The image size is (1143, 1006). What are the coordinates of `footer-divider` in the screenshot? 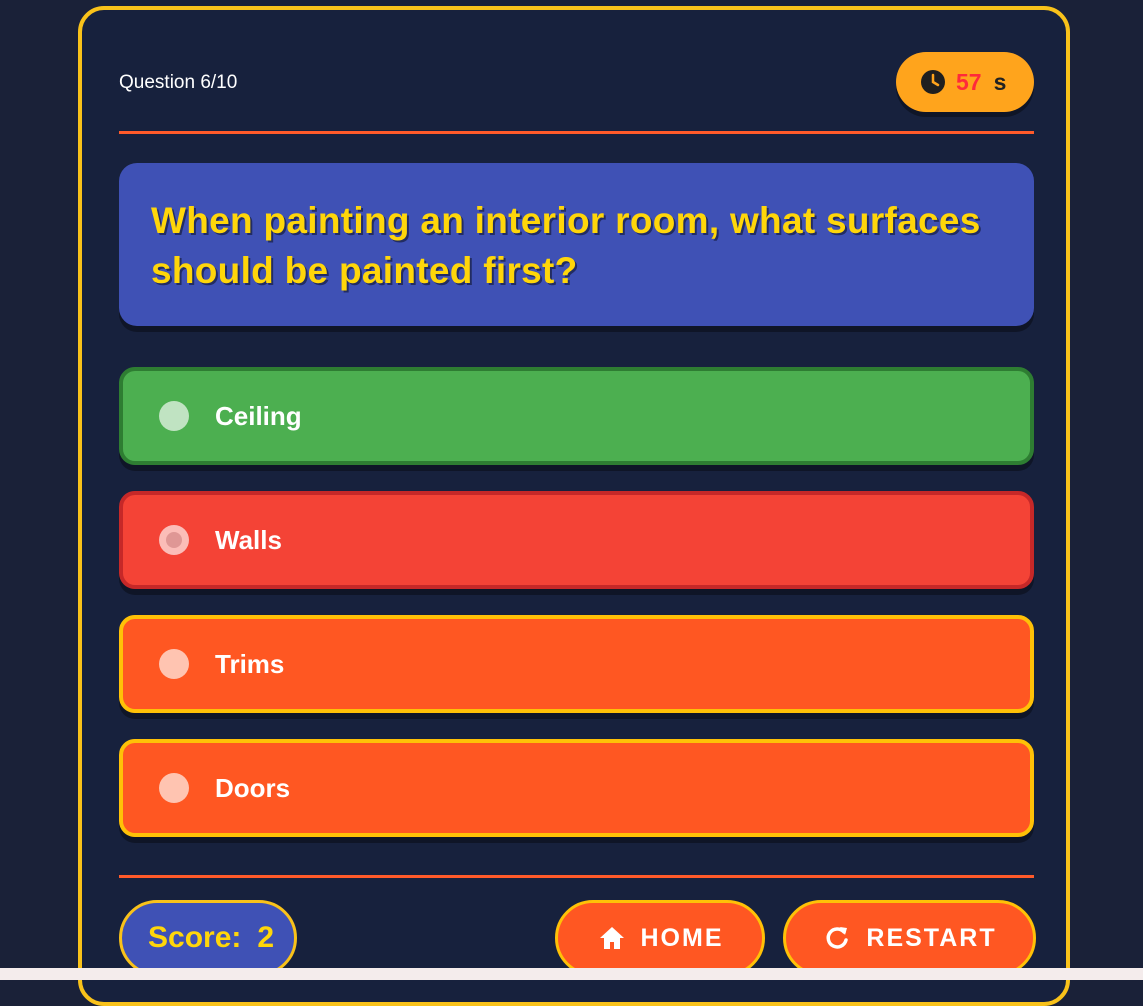 It's located at (576, 876).